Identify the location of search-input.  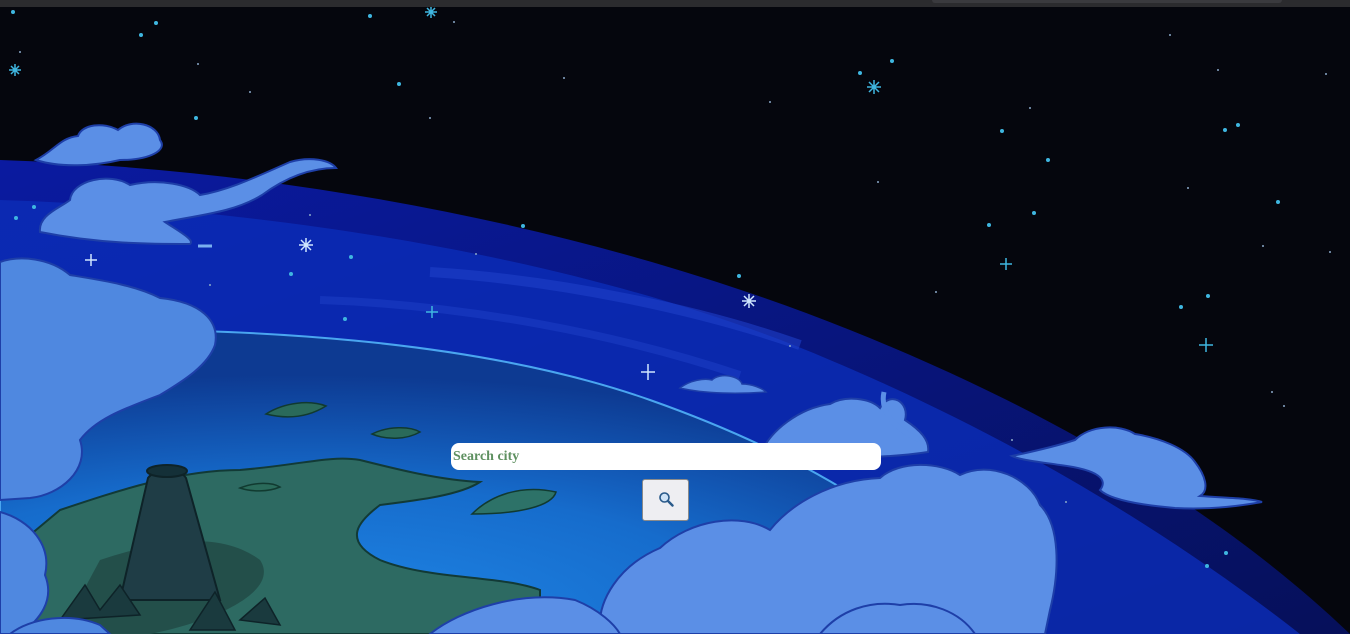
(666, 456).